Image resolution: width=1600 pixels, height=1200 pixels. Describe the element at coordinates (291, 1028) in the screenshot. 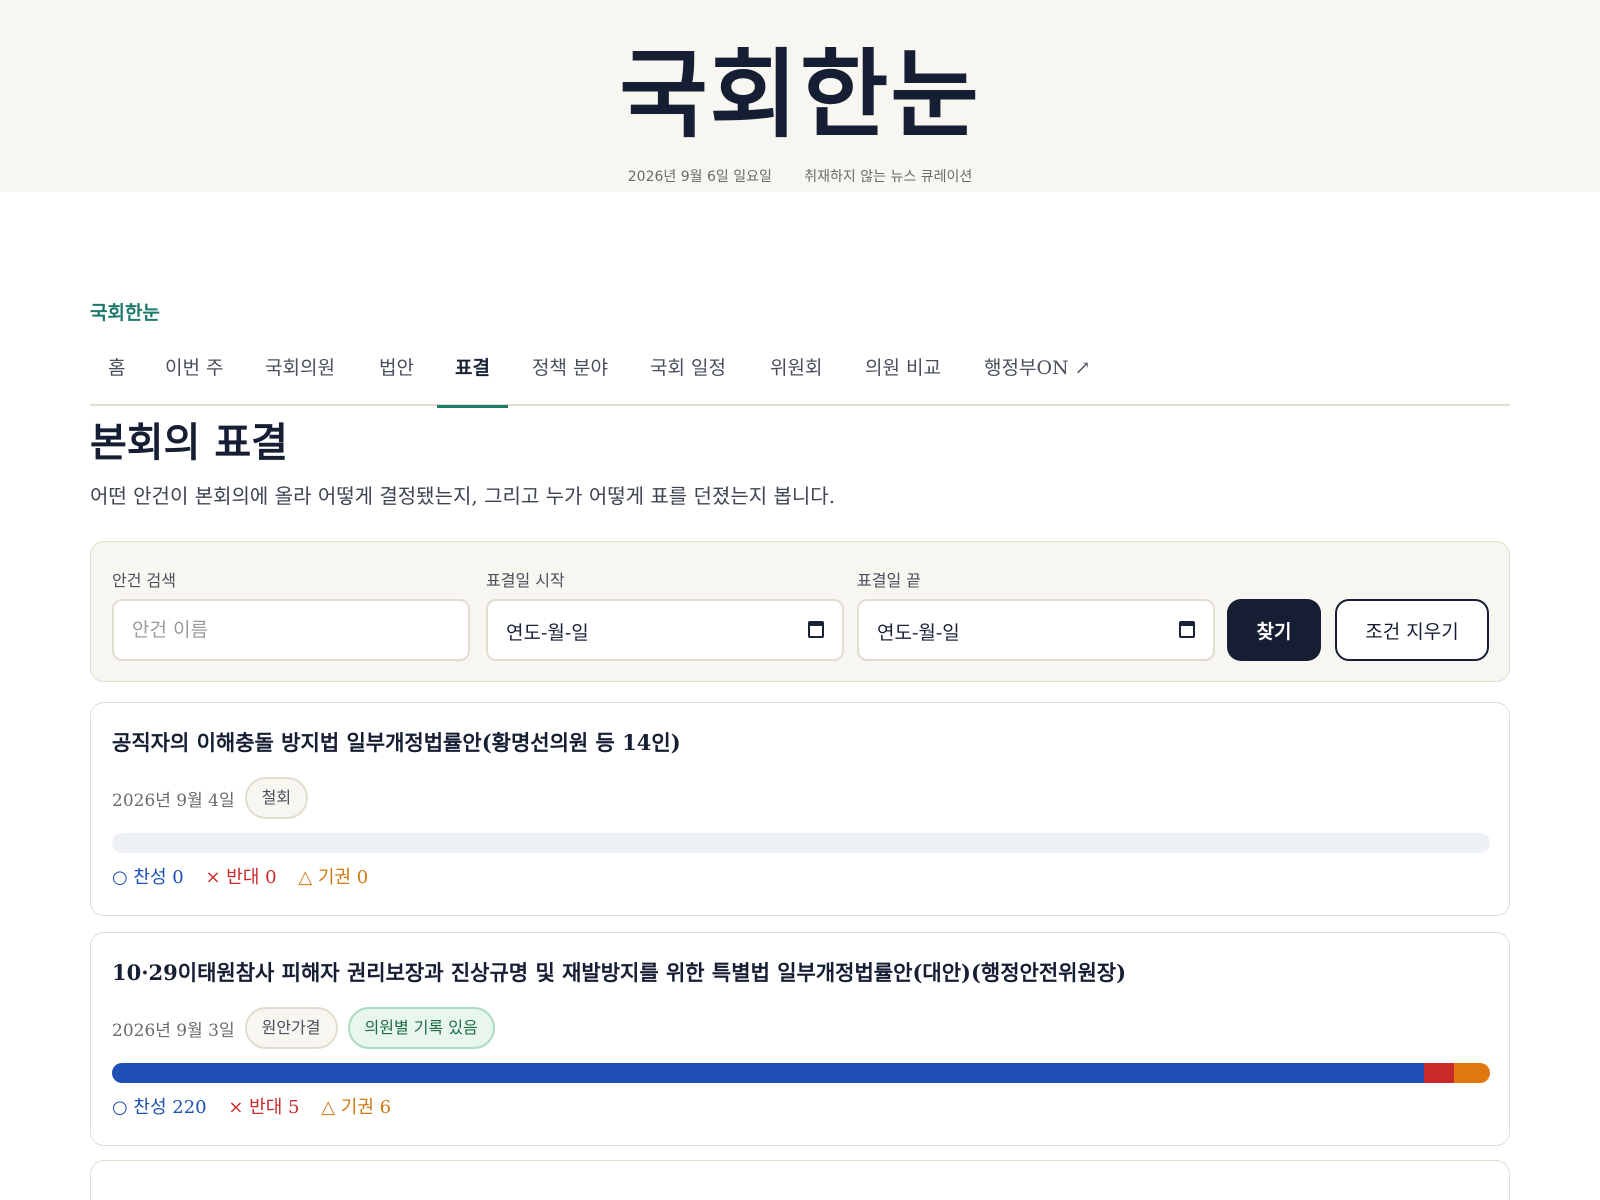

I see `vote-result-badge: 원안가결` at that location.